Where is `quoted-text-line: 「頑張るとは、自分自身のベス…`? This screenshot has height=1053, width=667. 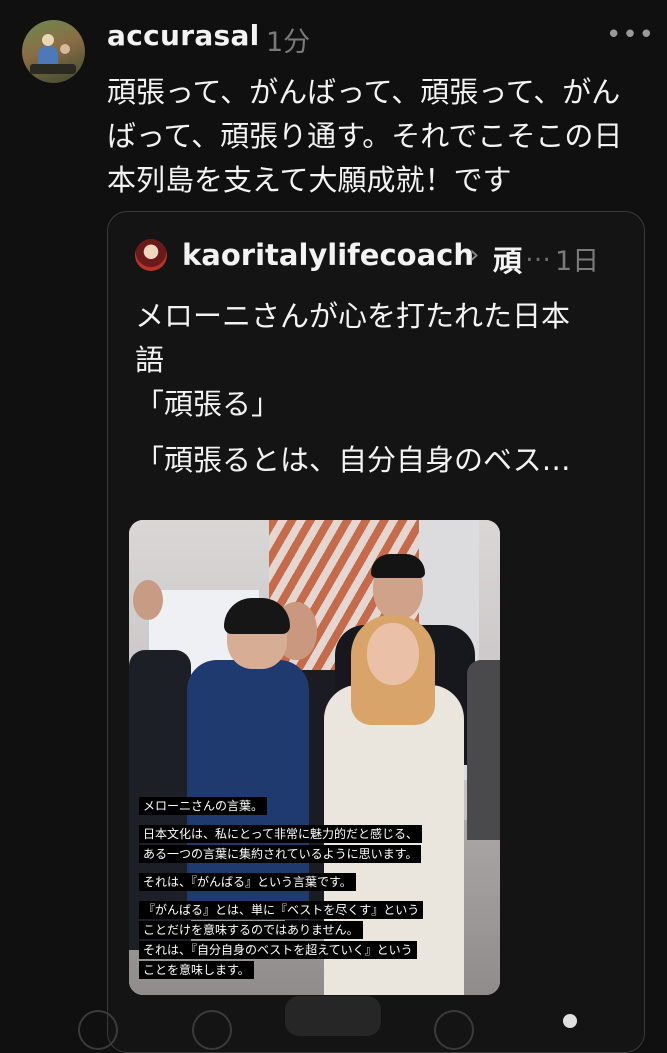
quoted-text-line: 「頑張るとは、自分自身のベス… is located at coordinates (353, 460).